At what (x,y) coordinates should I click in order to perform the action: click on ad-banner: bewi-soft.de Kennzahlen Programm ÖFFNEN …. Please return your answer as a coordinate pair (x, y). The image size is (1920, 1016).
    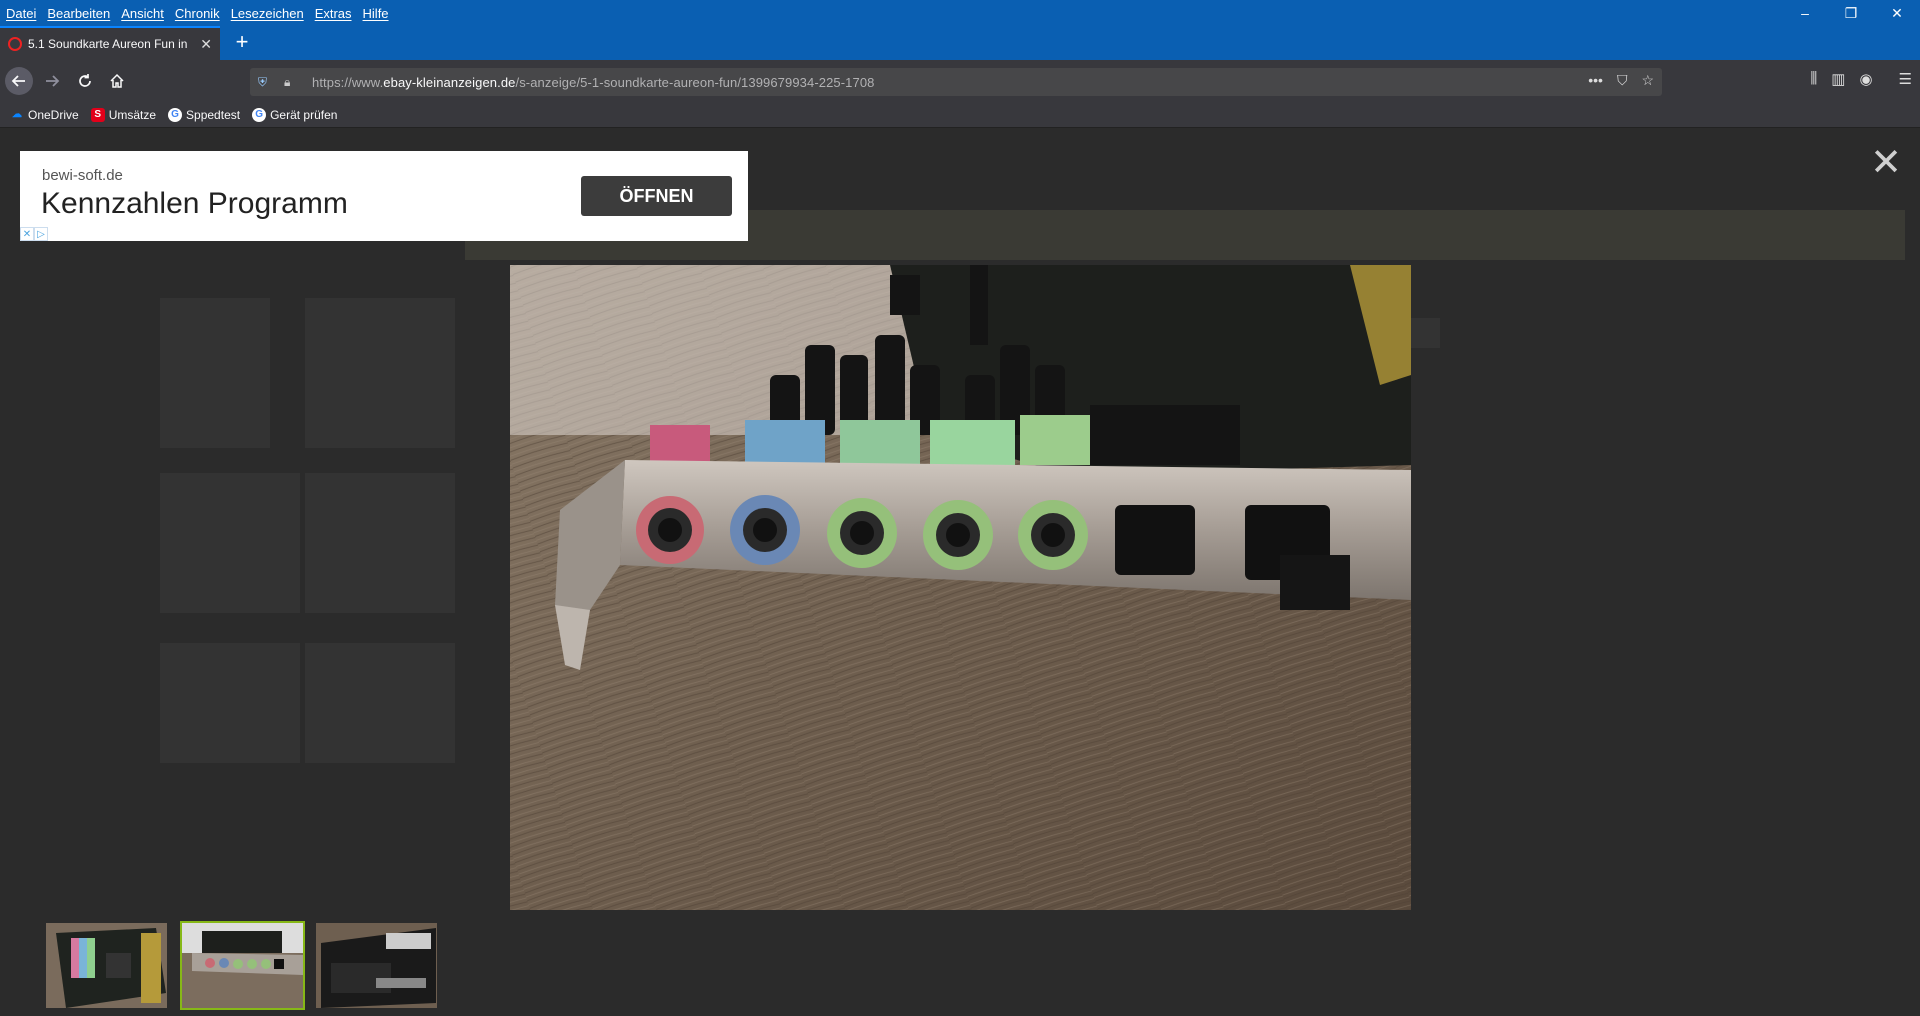
    Looking at the image, I should click on (384, 196).